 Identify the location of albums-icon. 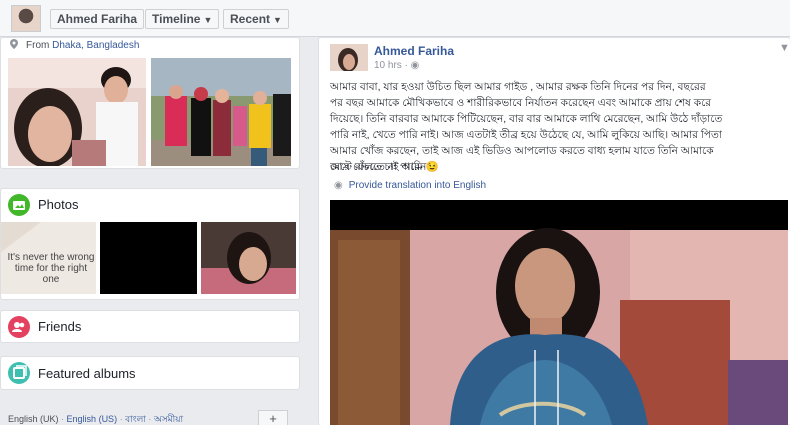
(19, 373).